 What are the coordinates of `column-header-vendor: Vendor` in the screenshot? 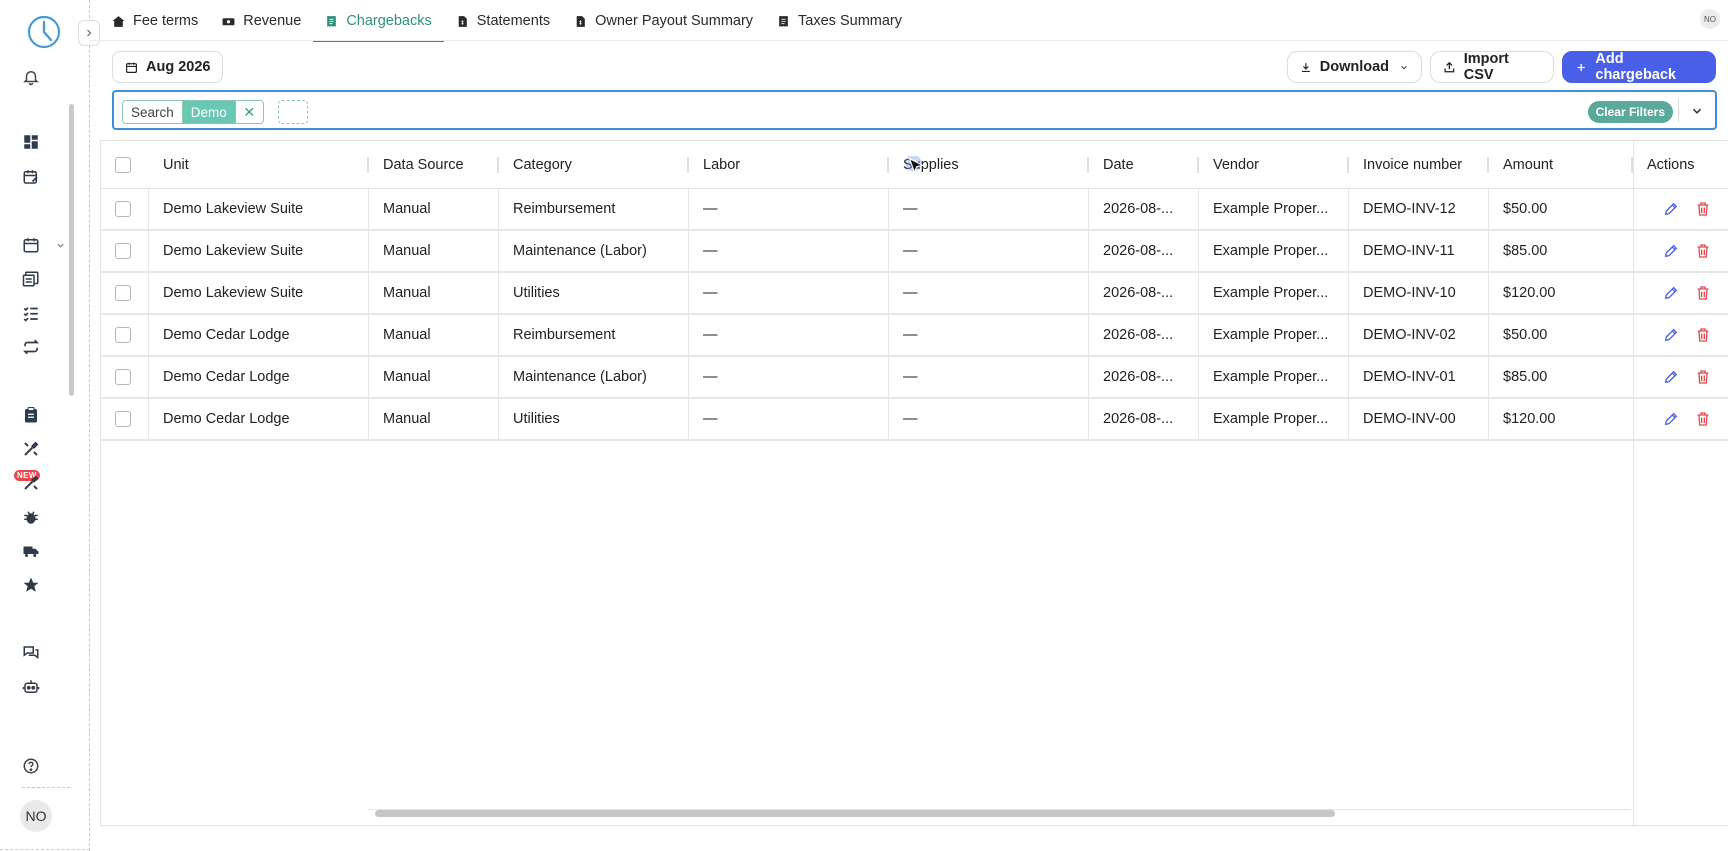 It's located at (1274, 165).